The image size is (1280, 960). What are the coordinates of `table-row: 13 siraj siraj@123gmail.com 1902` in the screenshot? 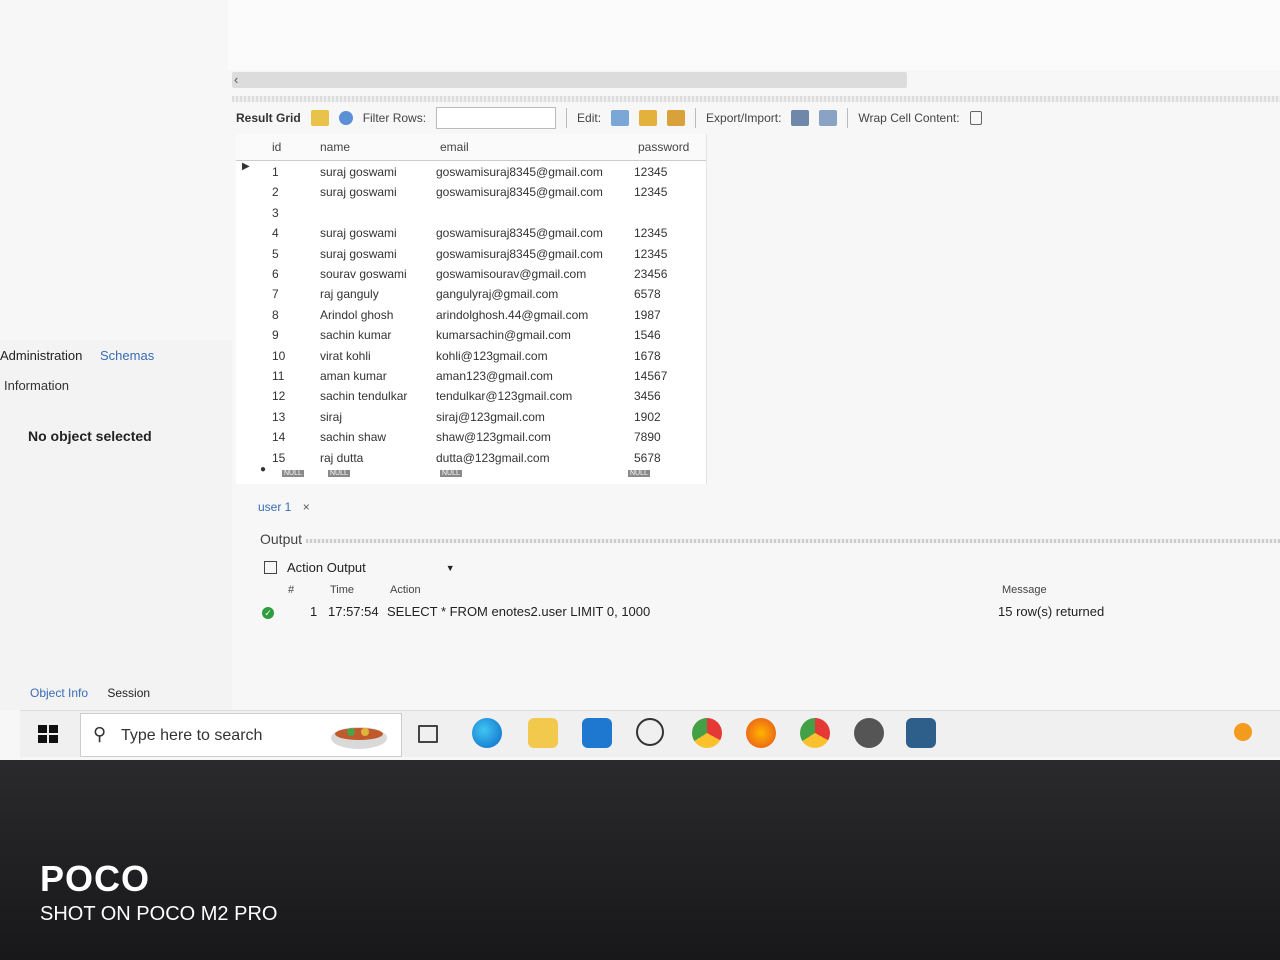 It's located at (471, 417).